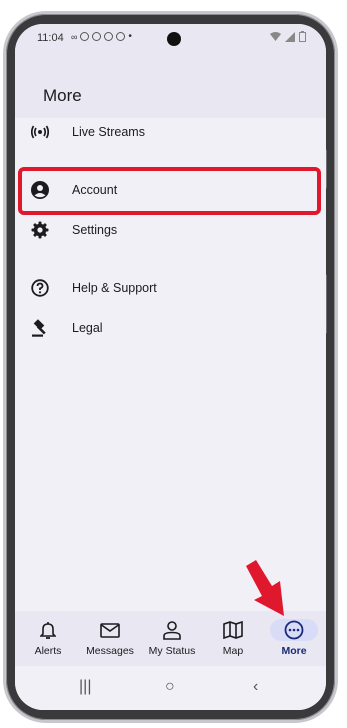  Describe the element at coordinates (110, 651) in the screenshot. I see `nav-label-messages: Messages` at that location.